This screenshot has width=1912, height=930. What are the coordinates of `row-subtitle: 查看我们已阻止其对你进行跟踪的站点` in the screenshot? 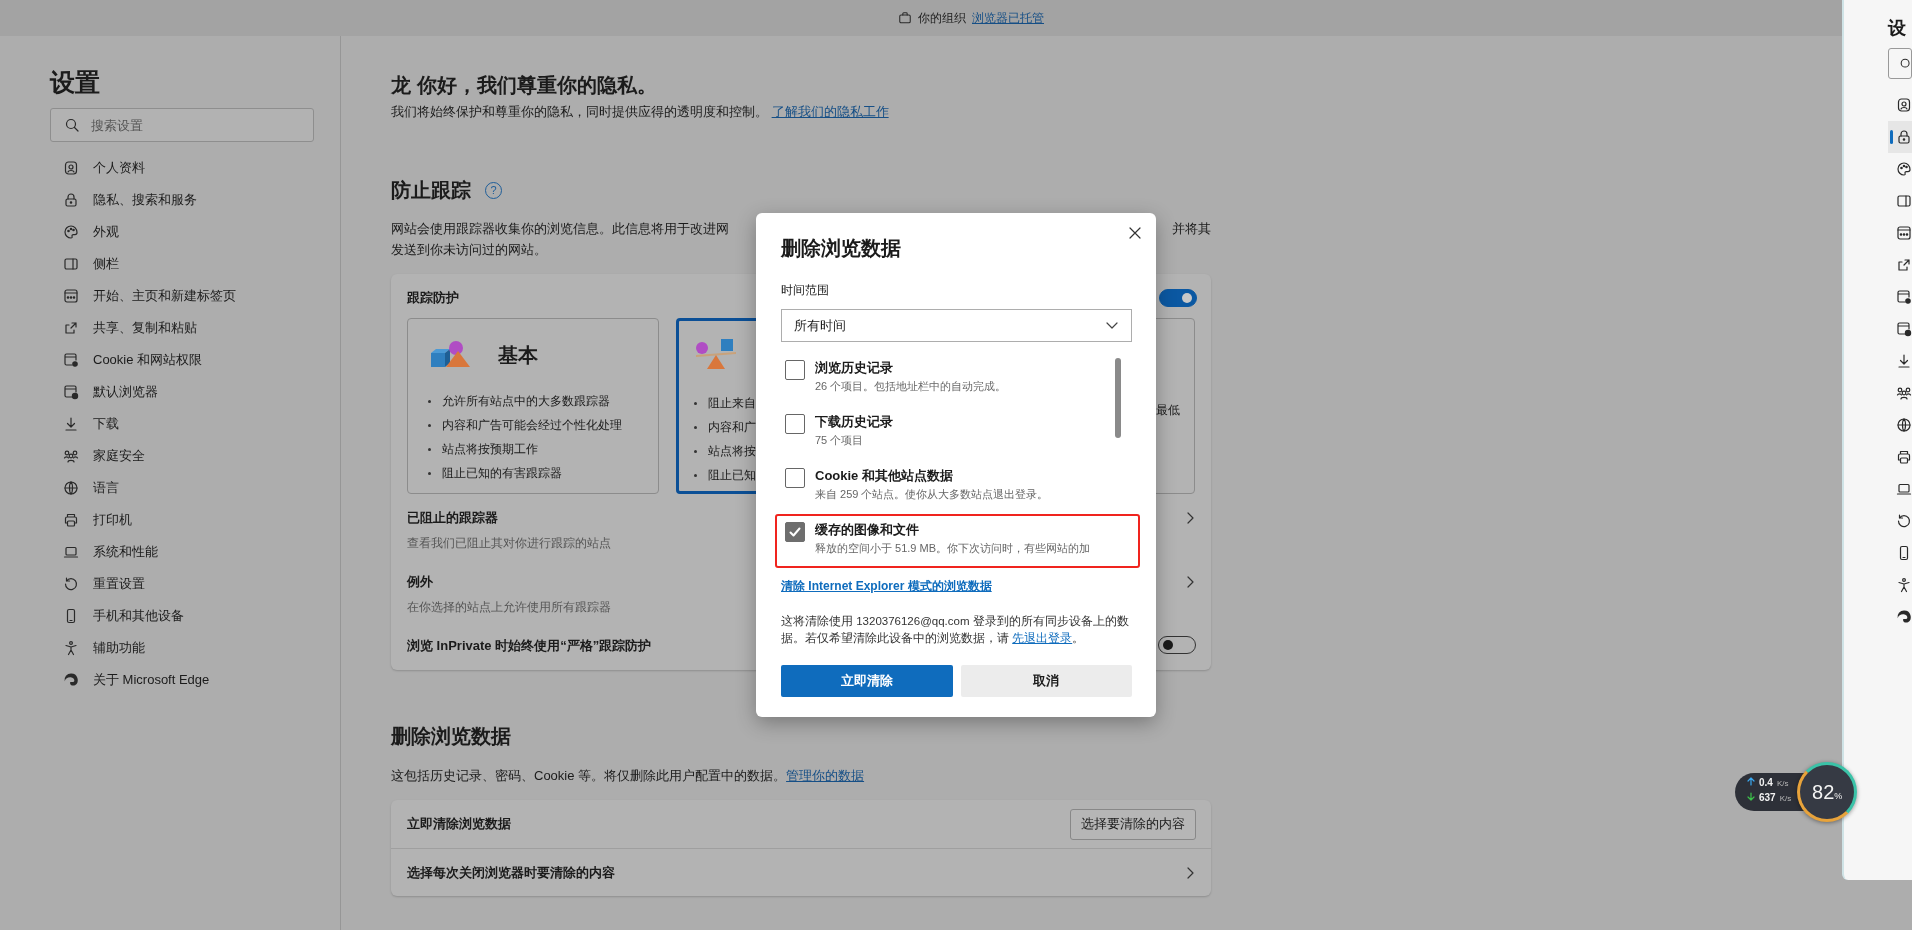 It's located at (509, 543).